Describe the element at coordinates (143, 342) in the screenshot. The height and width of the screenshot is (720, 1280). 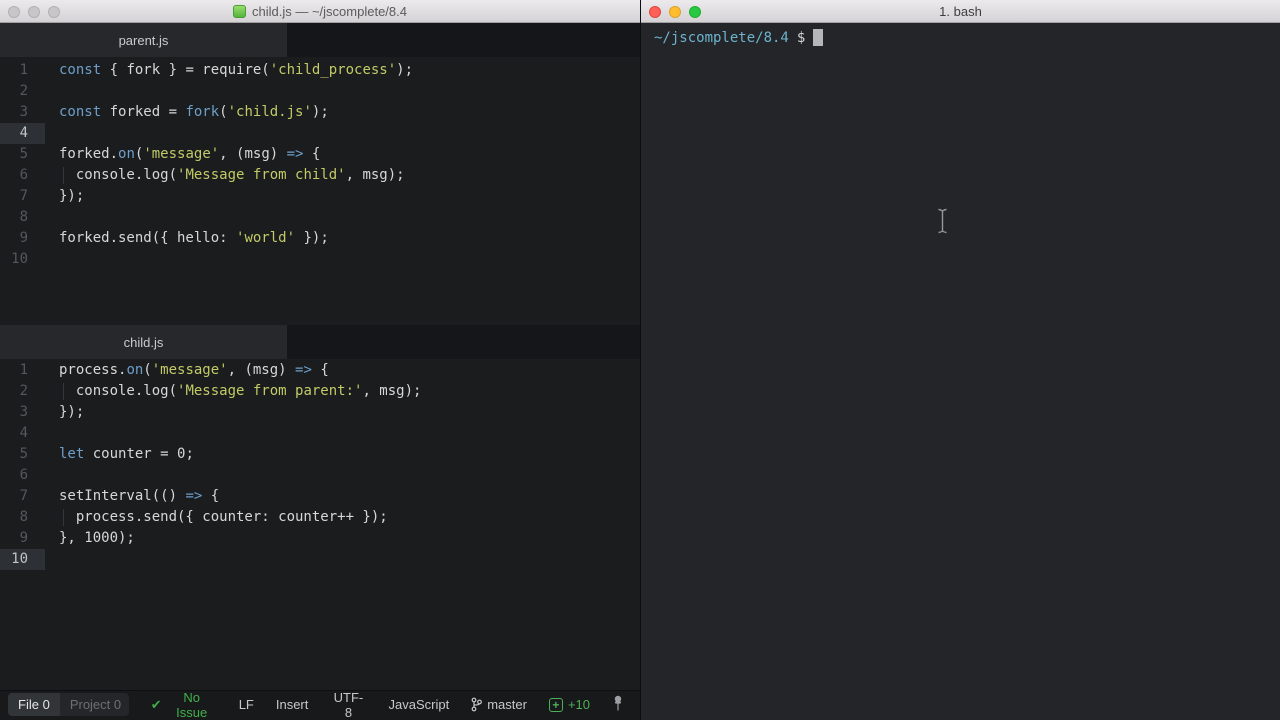
I see `tab-child-js: child.js` at that location.